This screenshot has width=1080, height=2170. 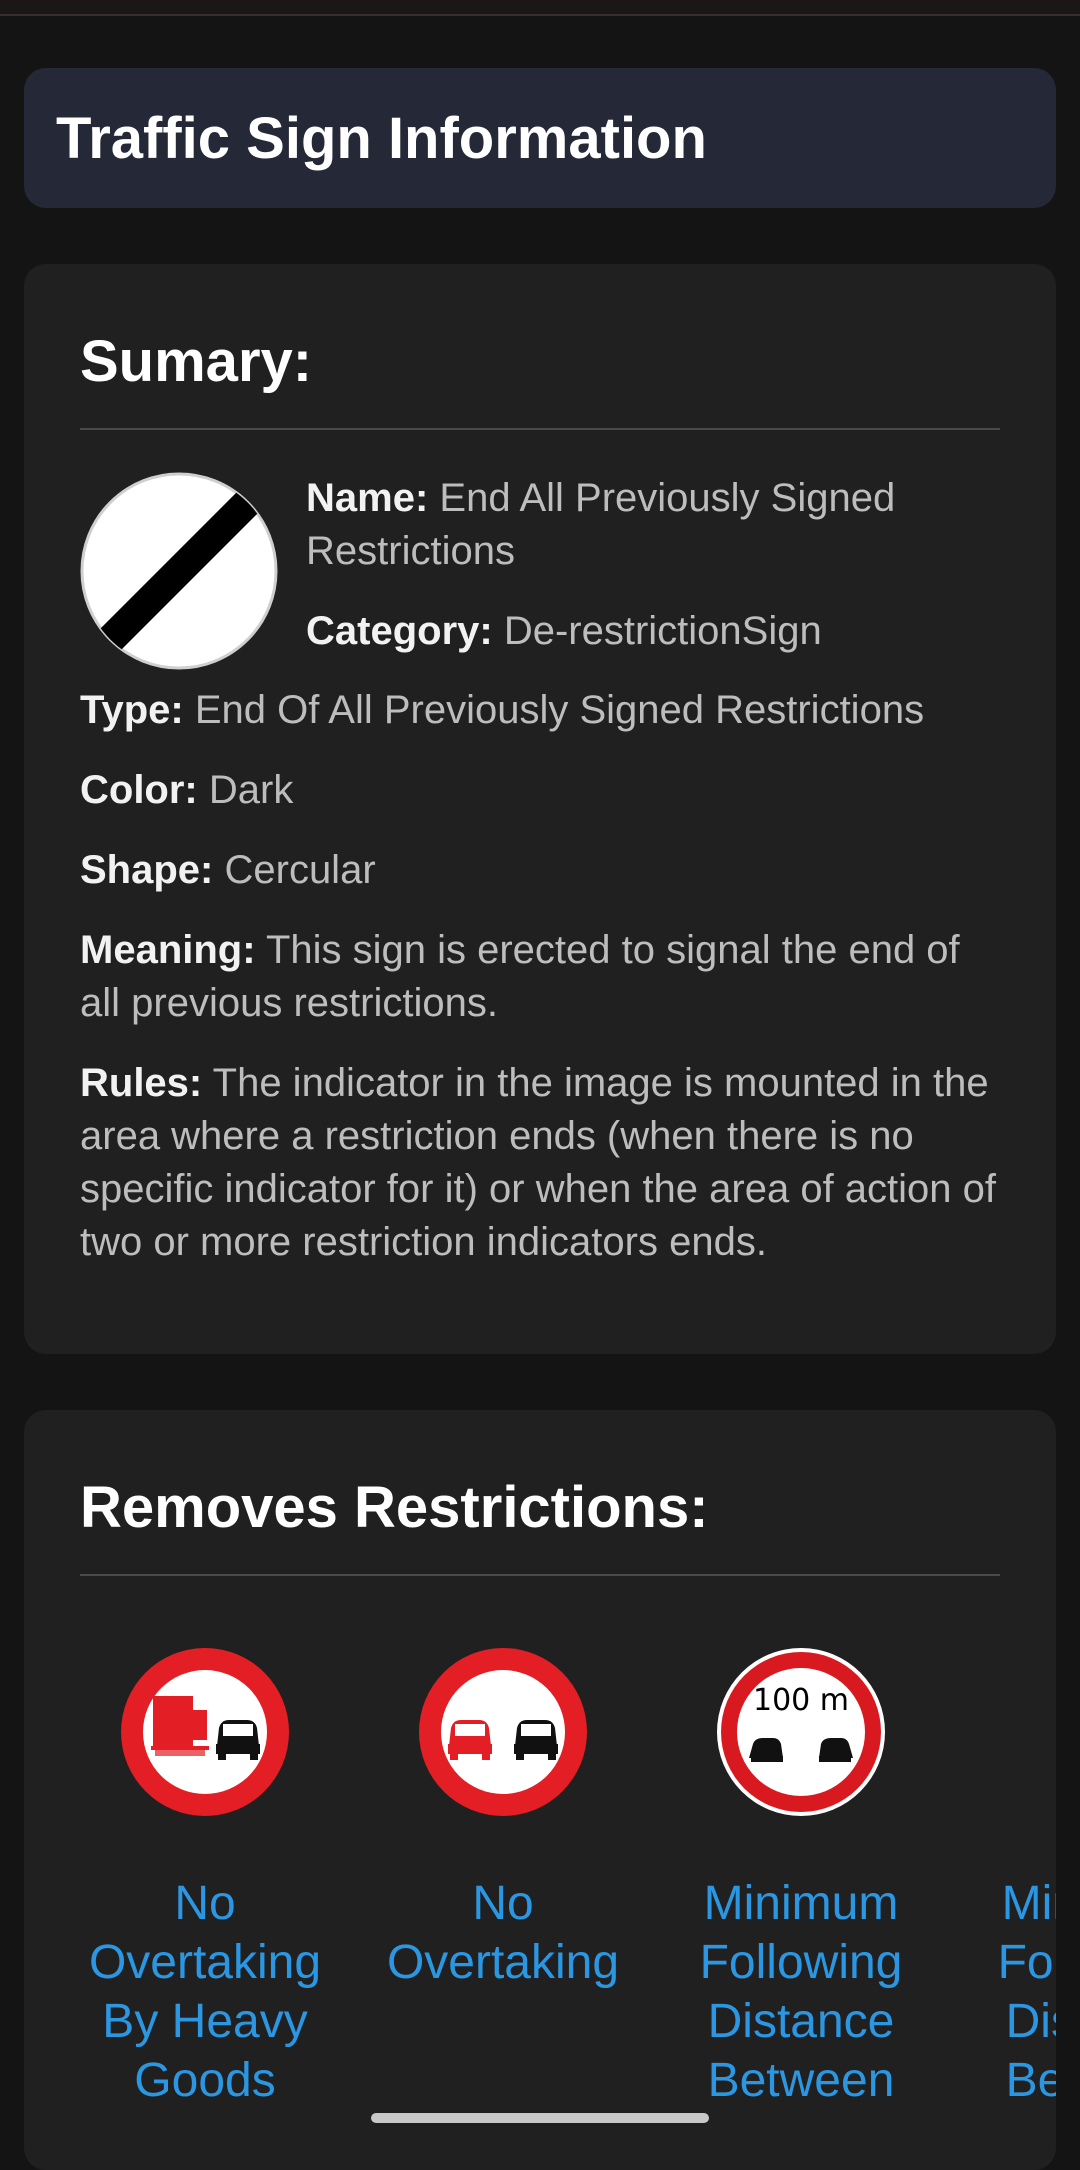 I want to click on restriction-item-no-overtaking-heavy-goods: No Overtaking By Heavy Goods, so click(x=205, y=1878).